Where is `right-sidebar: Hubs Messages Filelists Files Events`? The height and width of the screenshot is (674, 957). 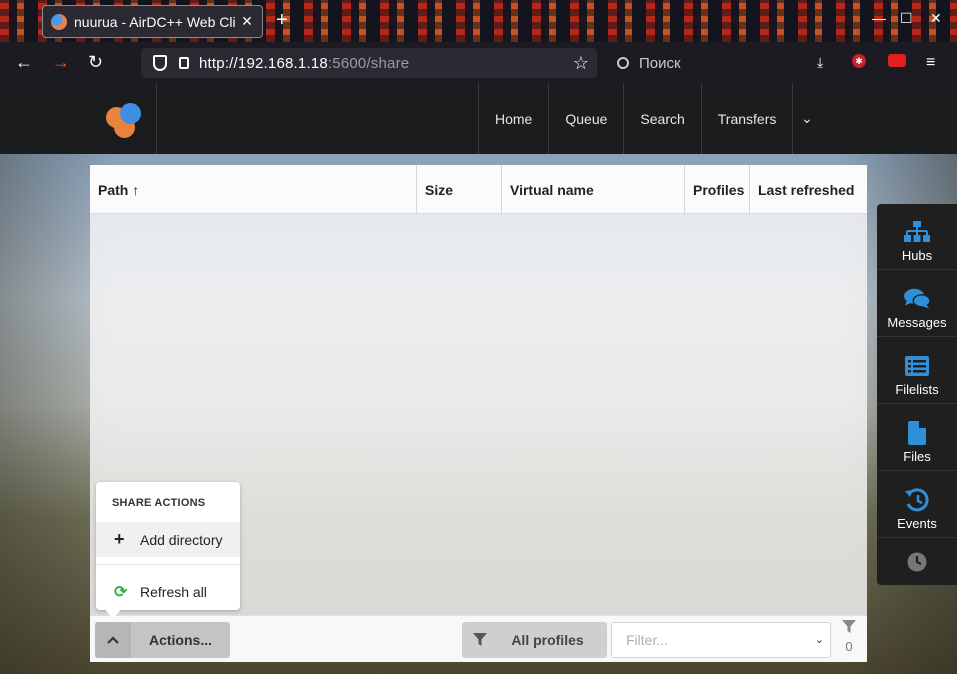
right-sidebar: Hubs Messages Filelists Files Events is located at coordinates (917, 394).